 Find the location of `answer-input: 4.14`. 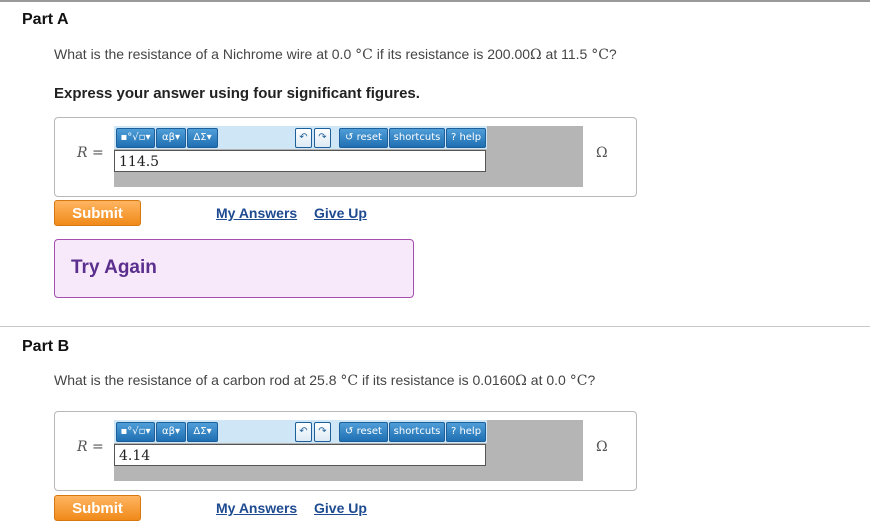

answer-input: 4.14 is located at coordinates (300, 455).